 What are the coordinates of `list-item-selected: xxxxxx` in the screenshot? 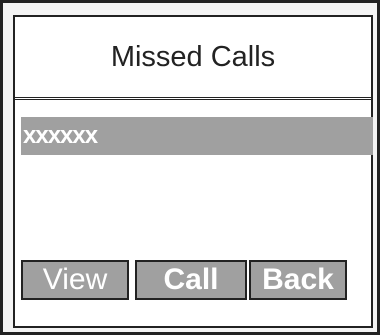 It's located at (197, 136).